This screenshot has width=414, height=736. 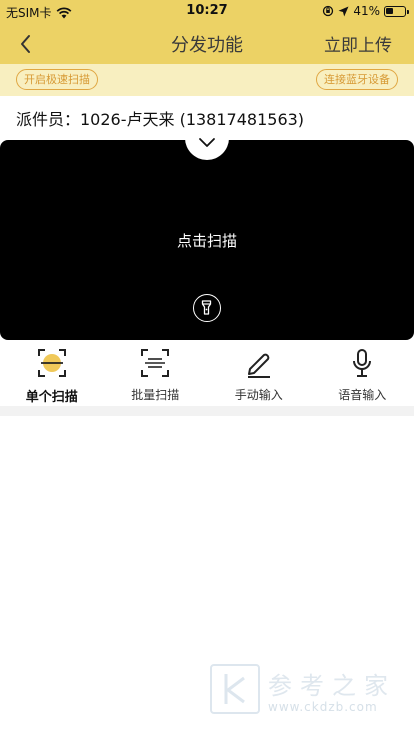 What do you see at coordinates (258, 395) in the screenshot?
I see `tab-label: 手动输入` at bounding box center [258, 395].